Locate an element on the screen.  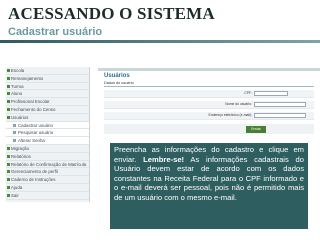
sidebar-item: Ajuda is located at coordinates (47, 188).